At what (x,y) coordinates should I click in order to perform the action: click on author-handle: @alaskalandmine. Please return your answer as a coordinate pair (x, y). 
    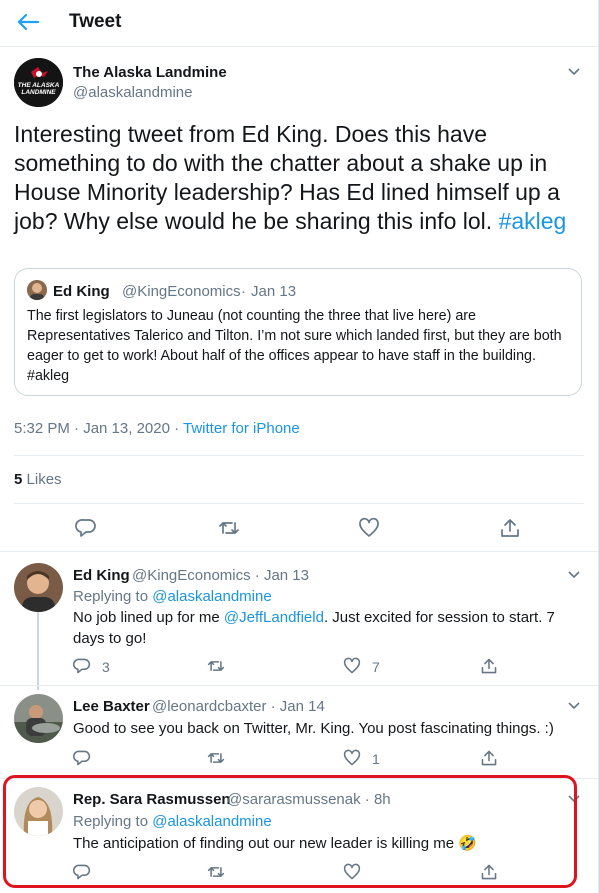
    Looking at the image, I should click on (132, 92).